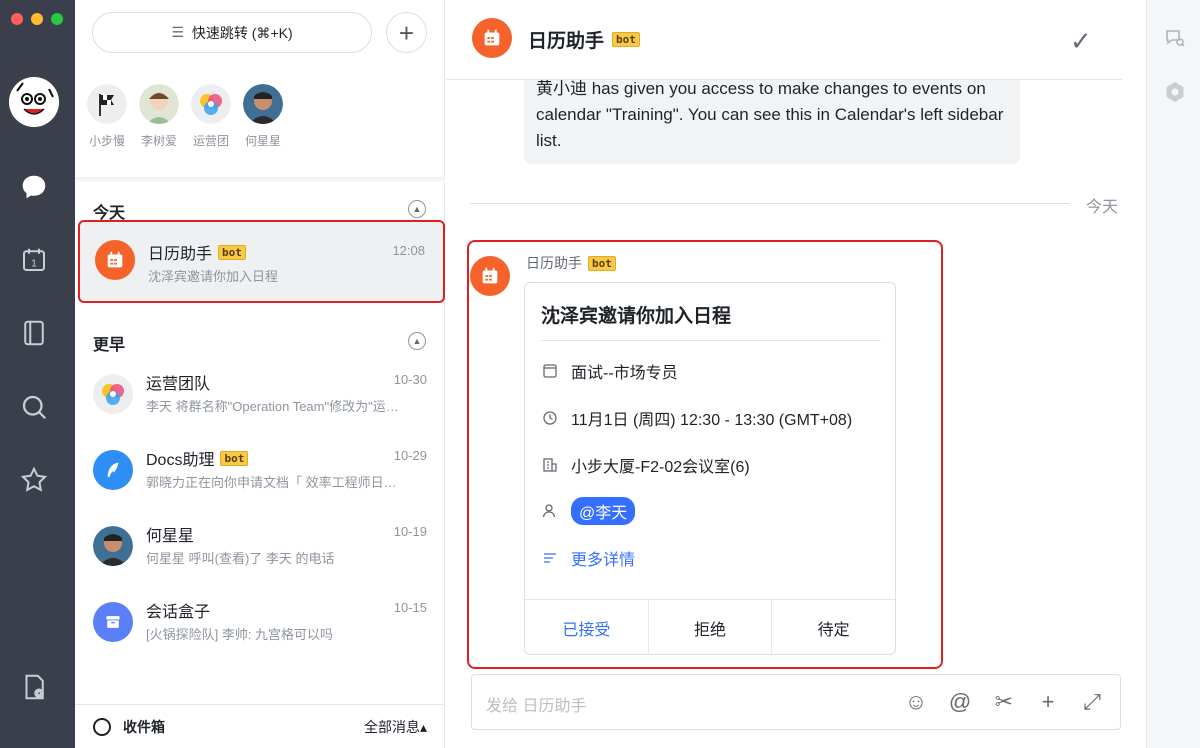 The image size is (1200, 748). I want to click on tentative-button: 待定, so click(833, 627).